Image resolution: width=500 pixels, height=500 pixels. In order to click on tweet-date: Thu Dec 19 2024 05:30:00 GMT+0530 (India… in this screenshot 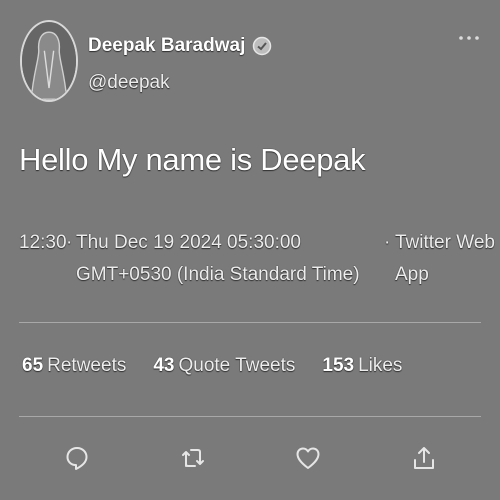, I will do `click(236, 259)`.